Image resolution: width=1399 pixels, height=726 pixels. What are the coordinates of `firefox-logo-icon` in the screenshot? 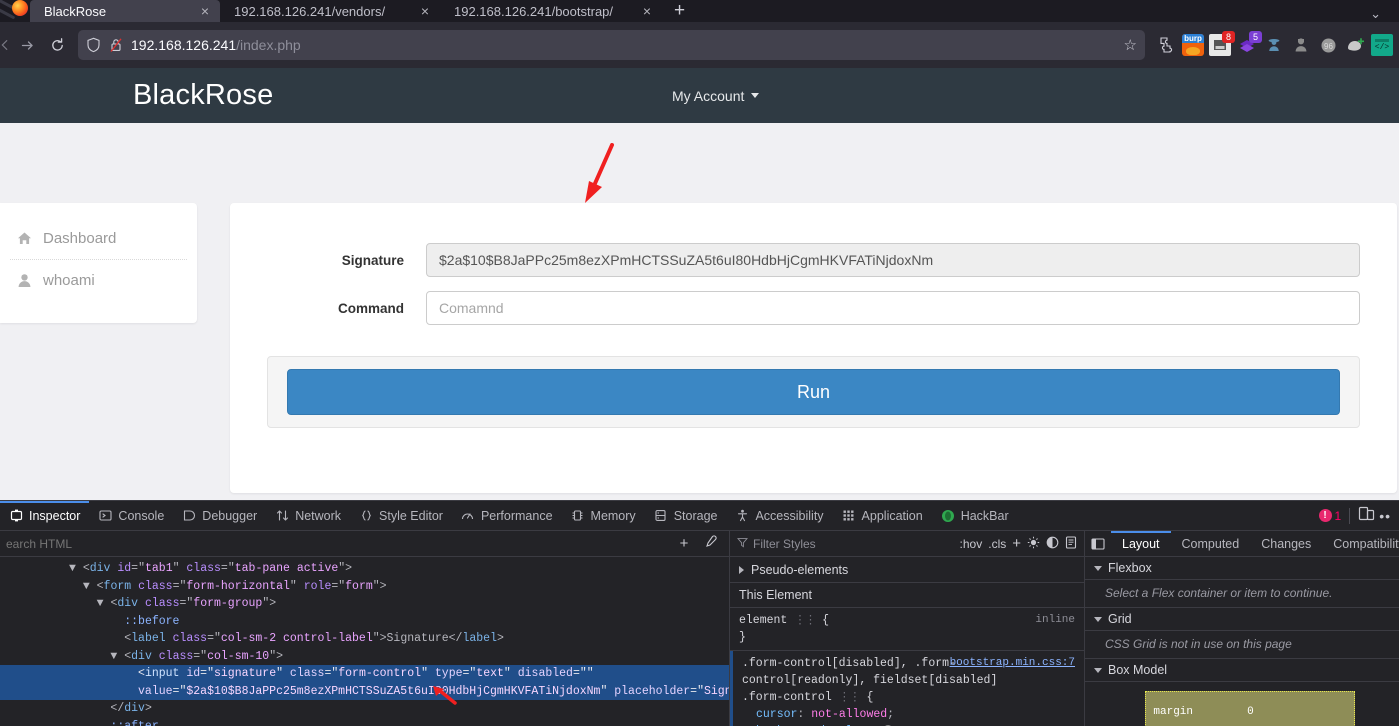 It's located at (15, 11).